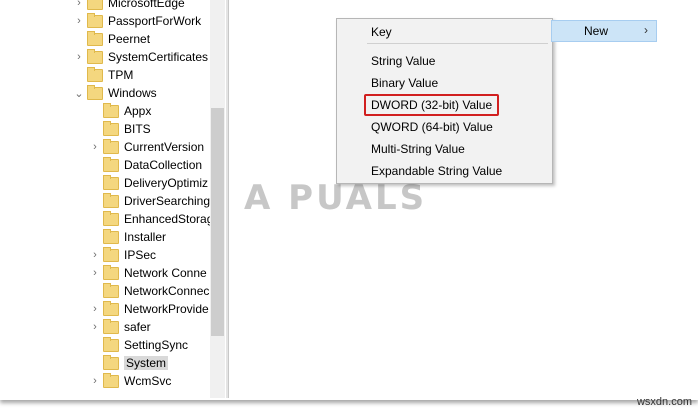  Describe the element at coordinates (444, 32) in the screenshot. I see `menu-item-key: Key` at that location.